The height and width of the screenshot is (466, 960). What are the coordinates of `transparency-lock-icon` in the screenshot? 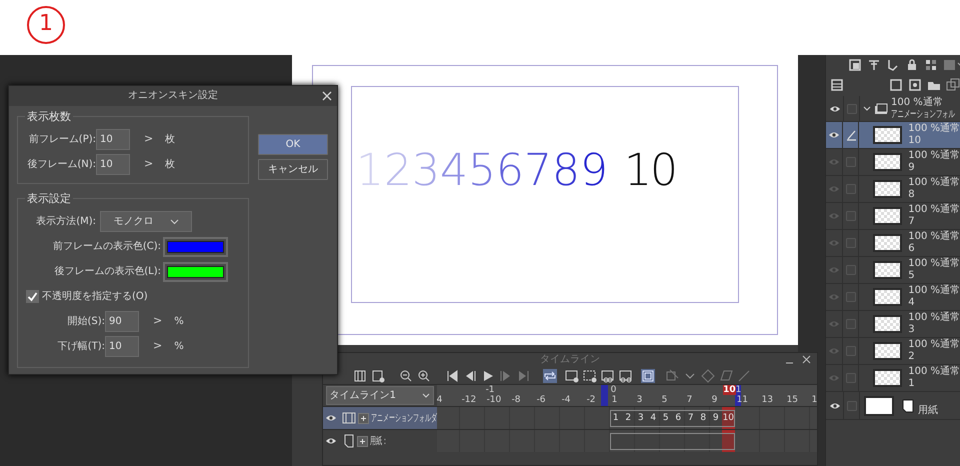 It's located at (931, 65).